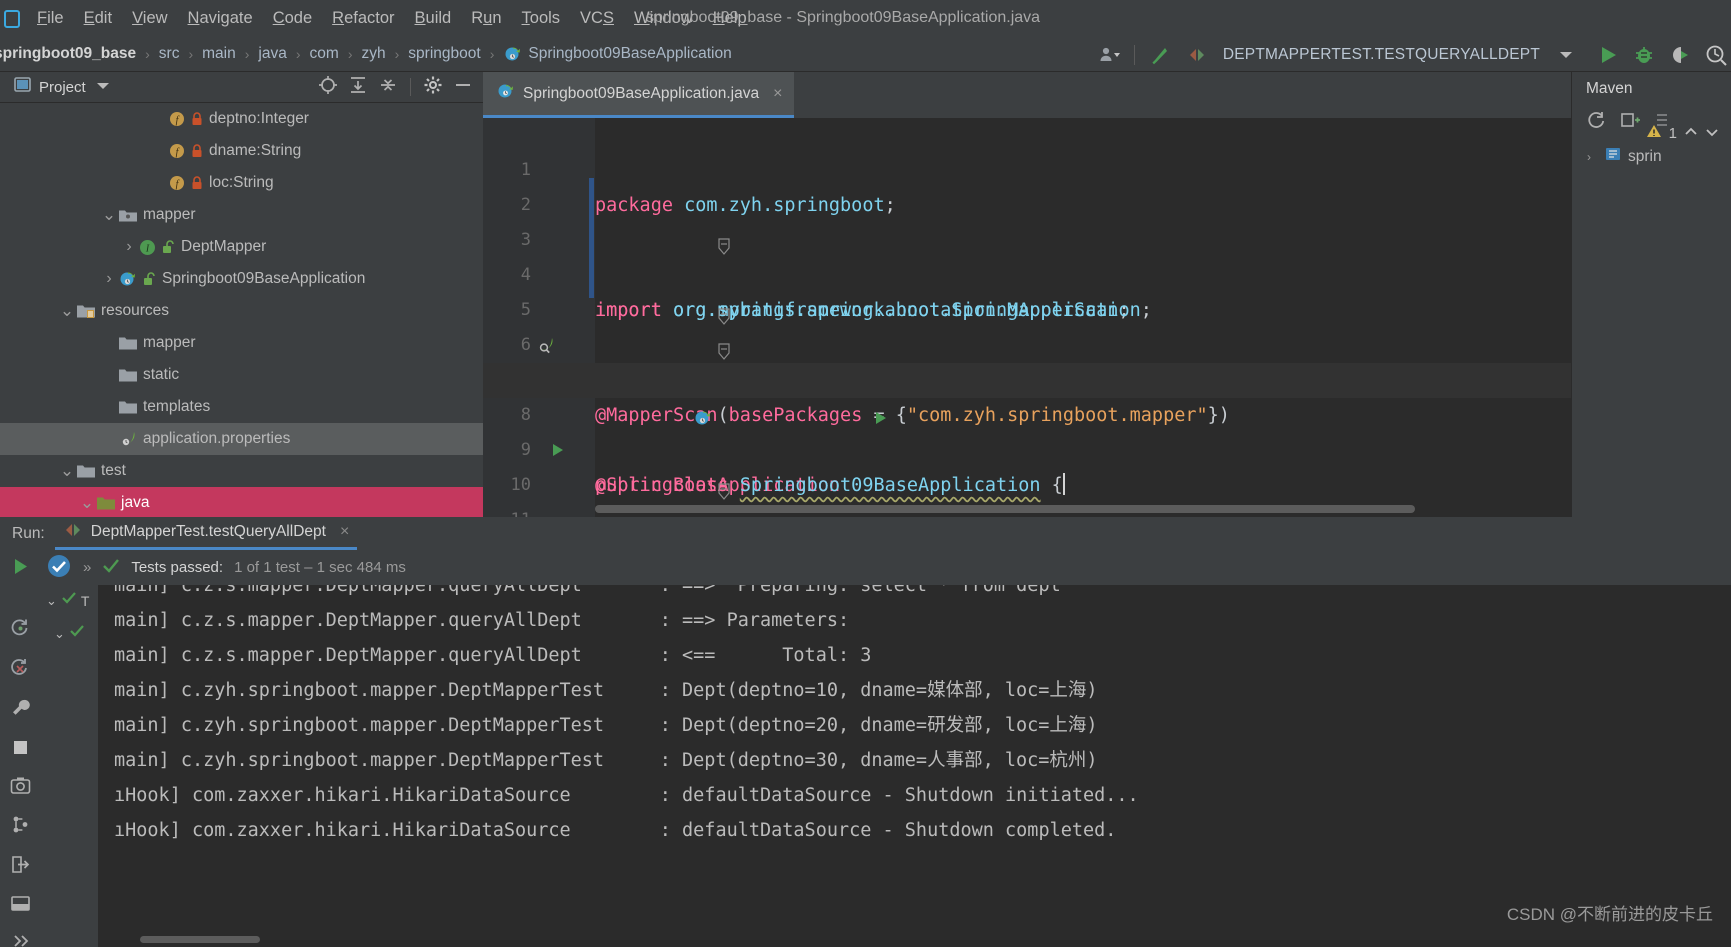 The height and width of the screenshot is (947, 1731). I want to click on tree-node-deptno-integer: f deptno:Integer, so click(241, 119).